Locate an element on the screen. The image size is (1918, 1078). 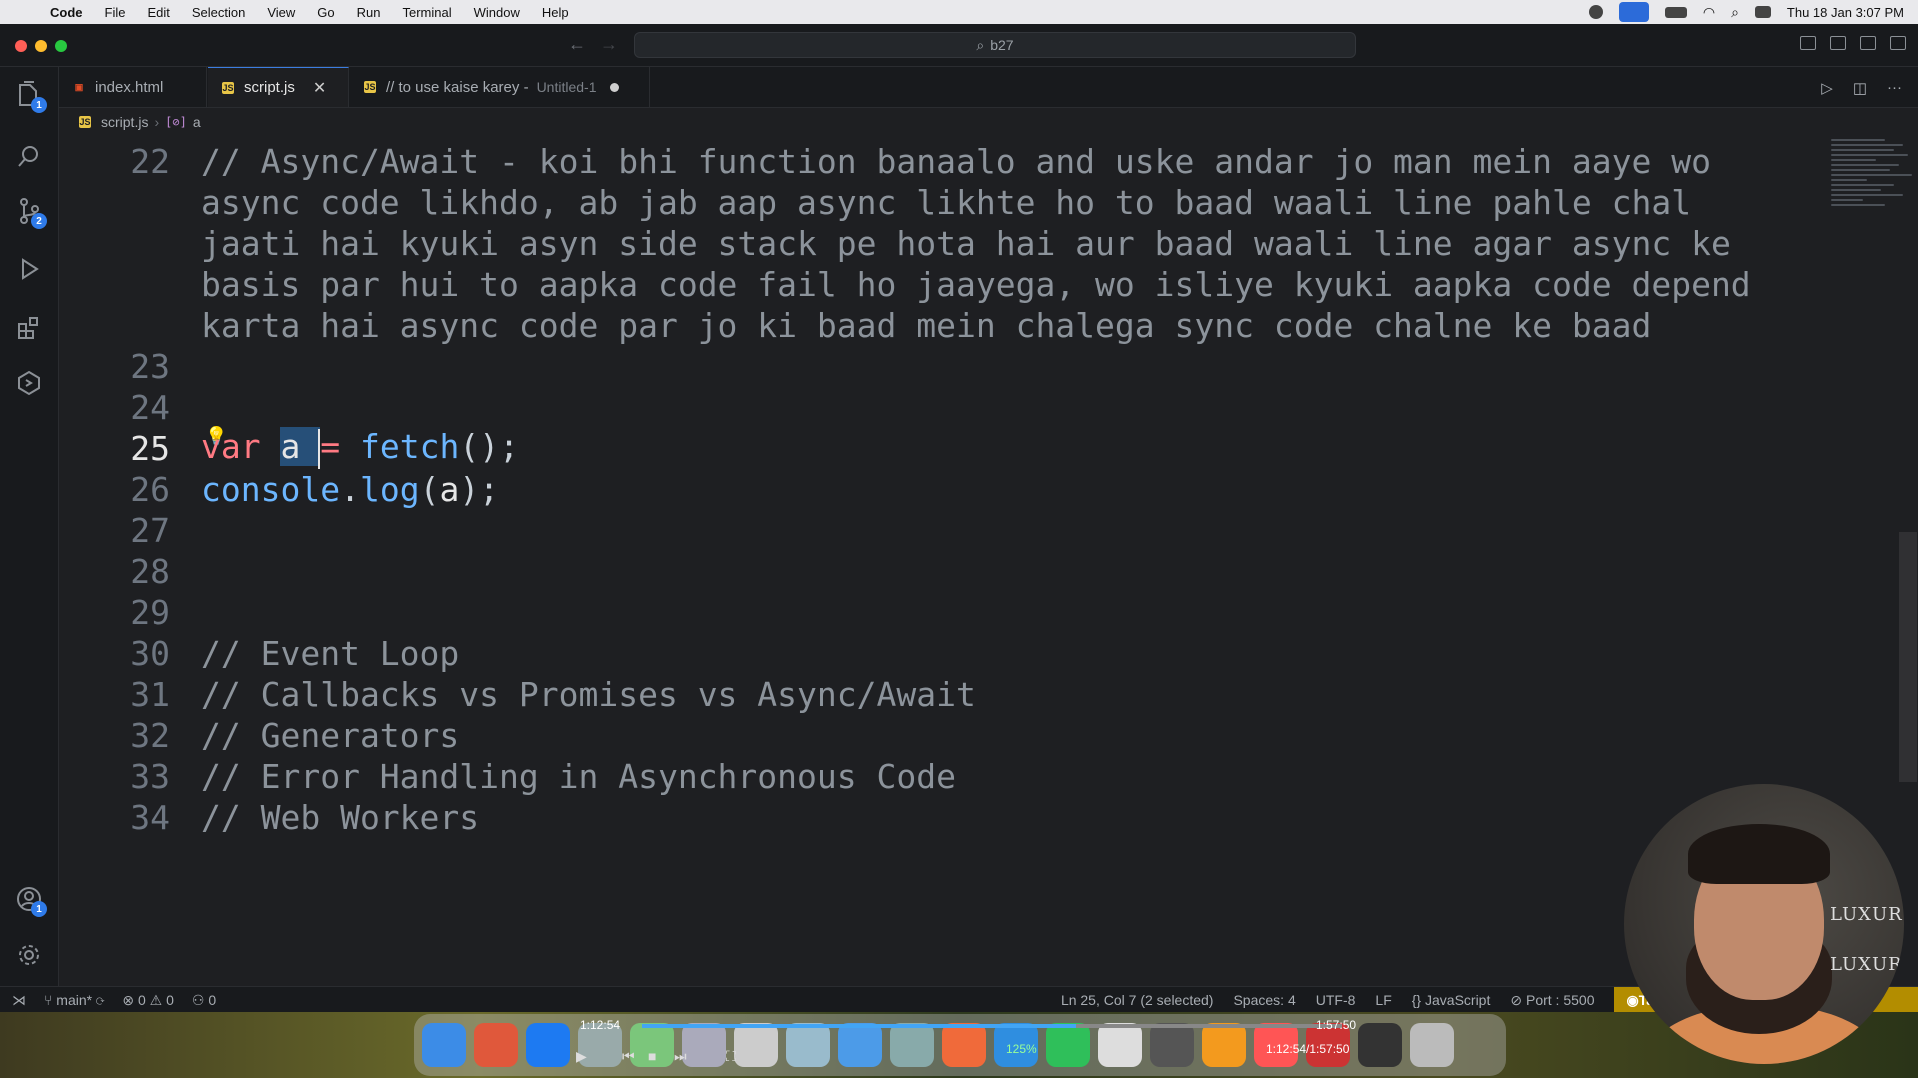
more-actions-icon: ··· is located at coordinates (1894, 88).